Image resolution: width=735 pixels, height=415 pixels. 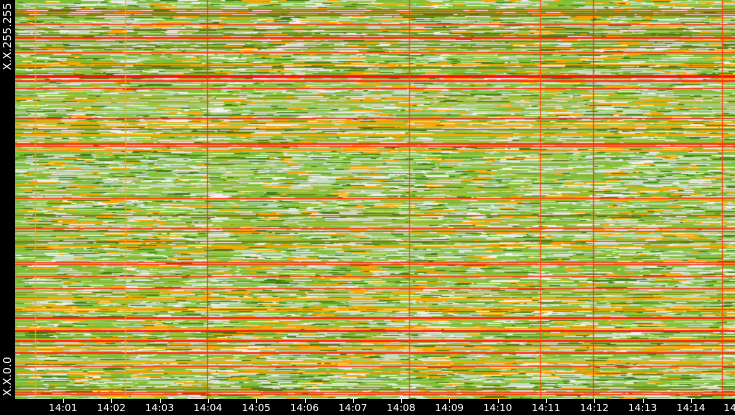 What do you see at coordinates (304, 408) in the screenshot?
I see `x-tick-label: 14:06` at bounding box center [304, 408].